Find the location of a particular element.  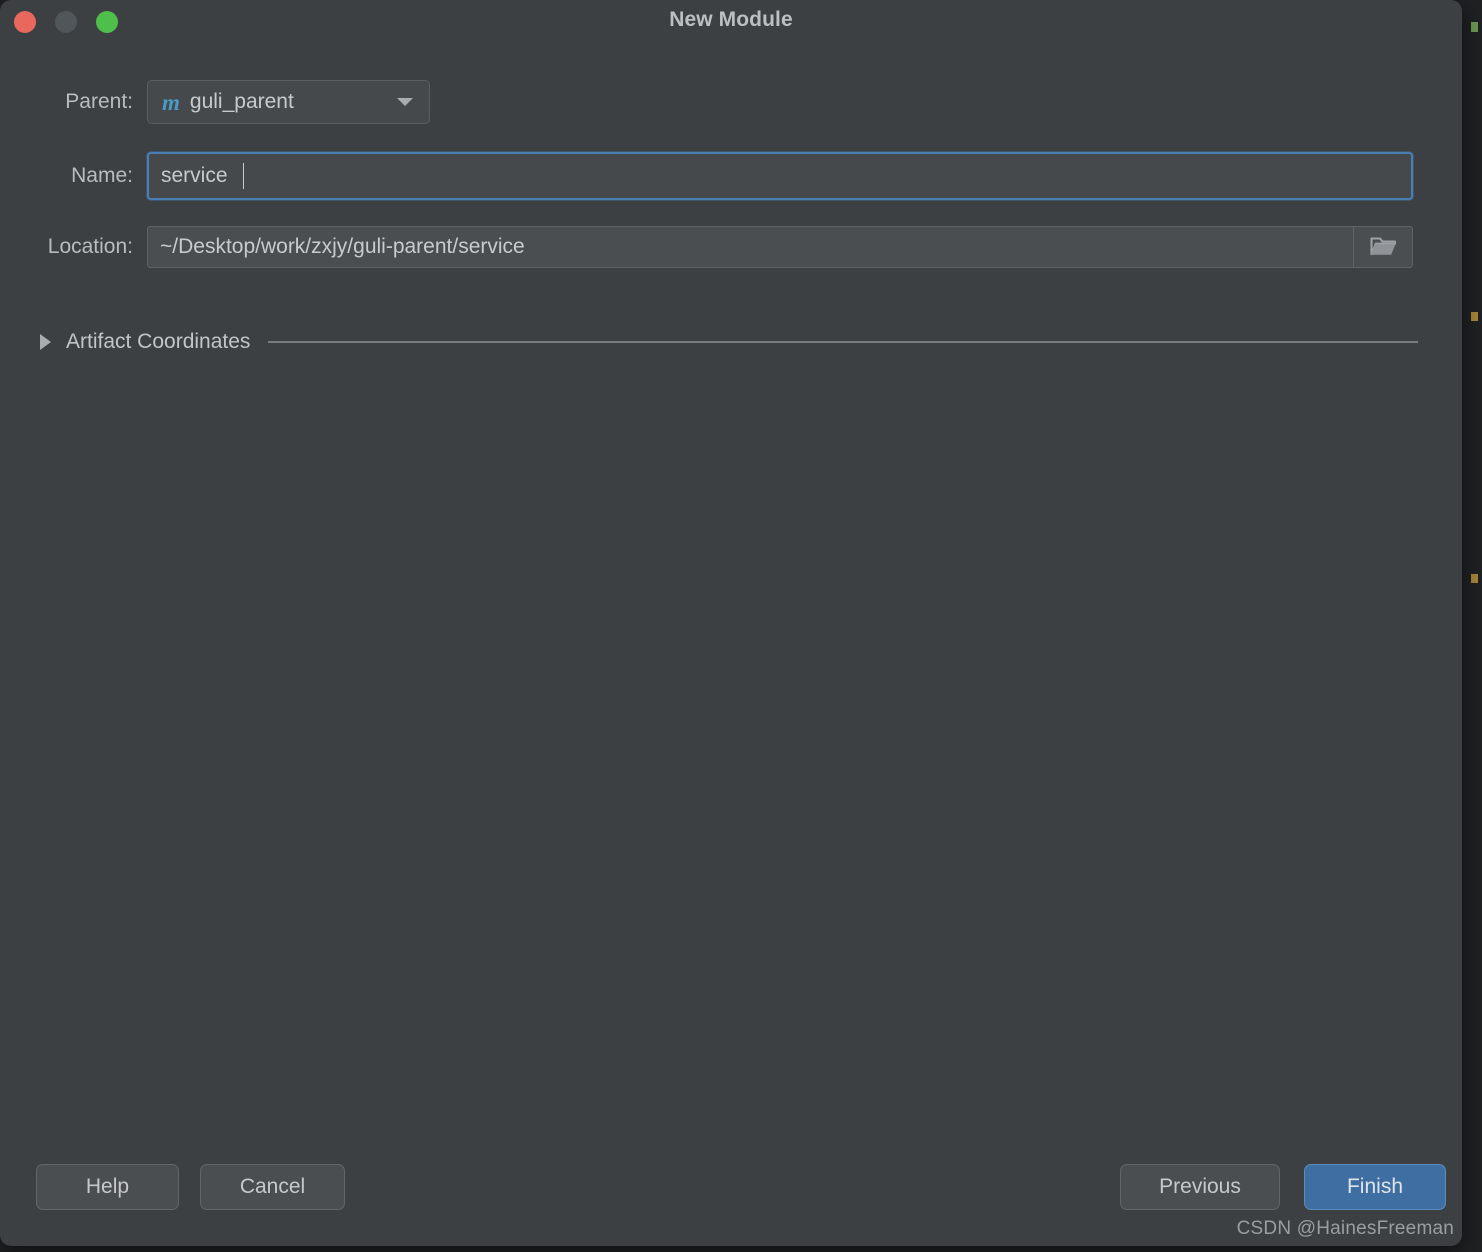

dialog-titlebar: New Module is located at coordinates (731, 22).